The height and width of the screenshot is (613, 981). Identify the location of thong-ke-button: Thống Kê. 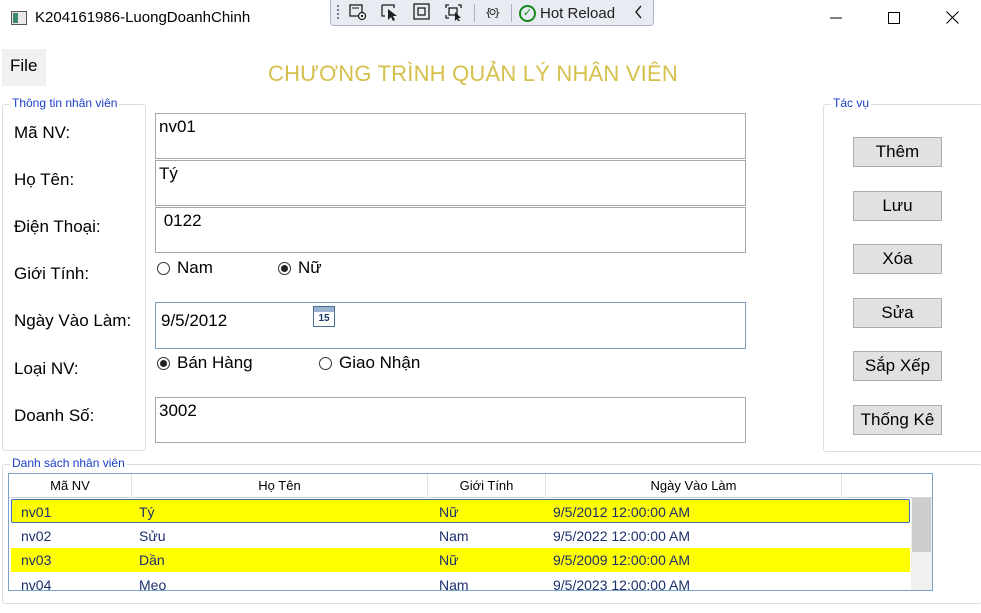
(897, 420).